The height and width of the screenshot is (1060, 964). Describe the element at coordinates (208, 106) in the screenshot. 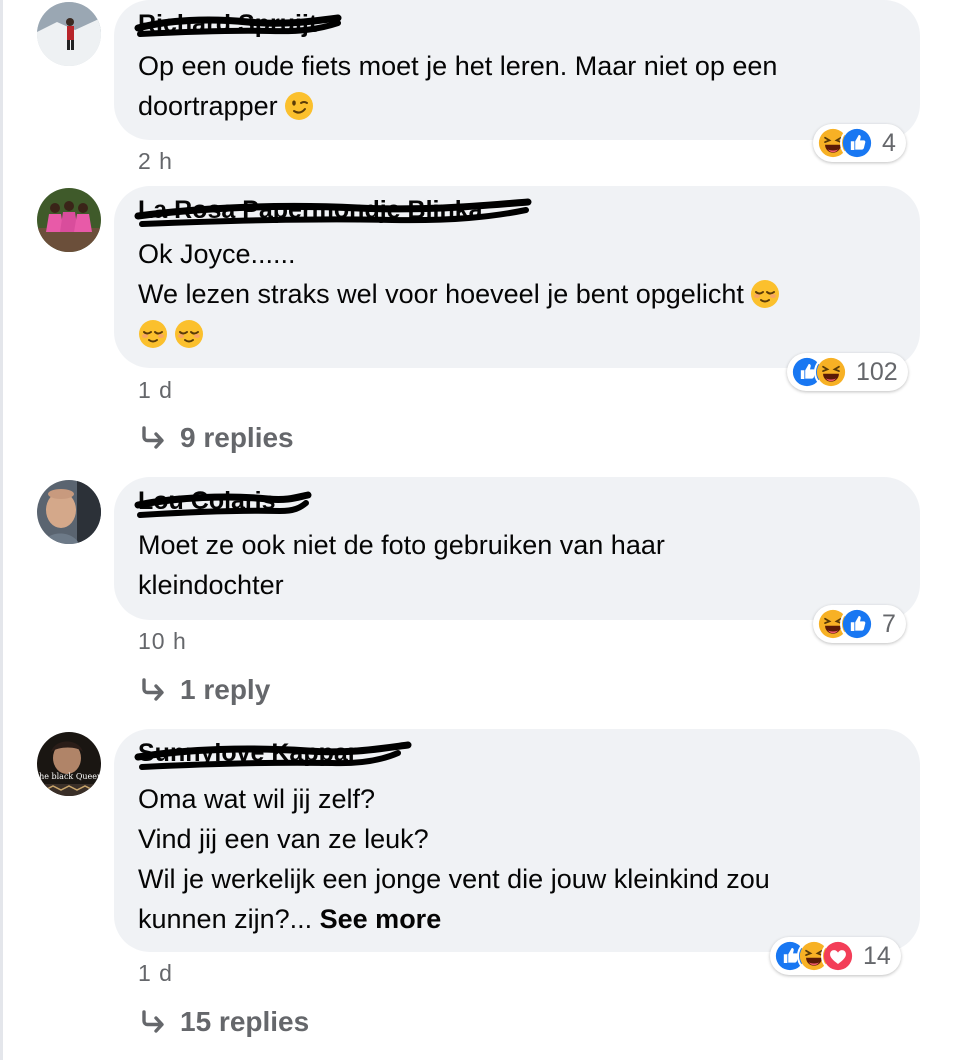

I see `comment-line-text: doortrapper` at that location.